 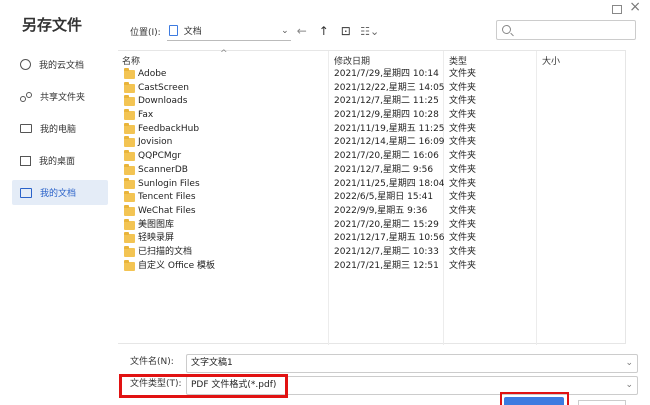 I want to click on file-row: 自定义 Office 模板 2021/7/21,星期三 12:51 文件夹, so click(x=371, y=266).